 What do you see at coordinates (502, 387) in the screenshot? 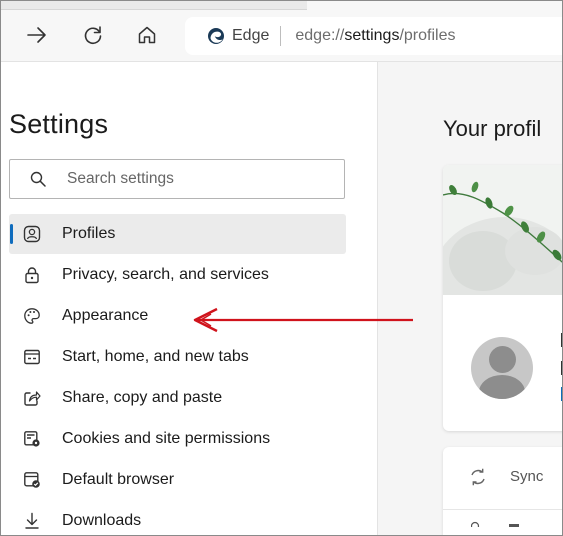
I see `avatar-body` at bounding box center [502, 387].